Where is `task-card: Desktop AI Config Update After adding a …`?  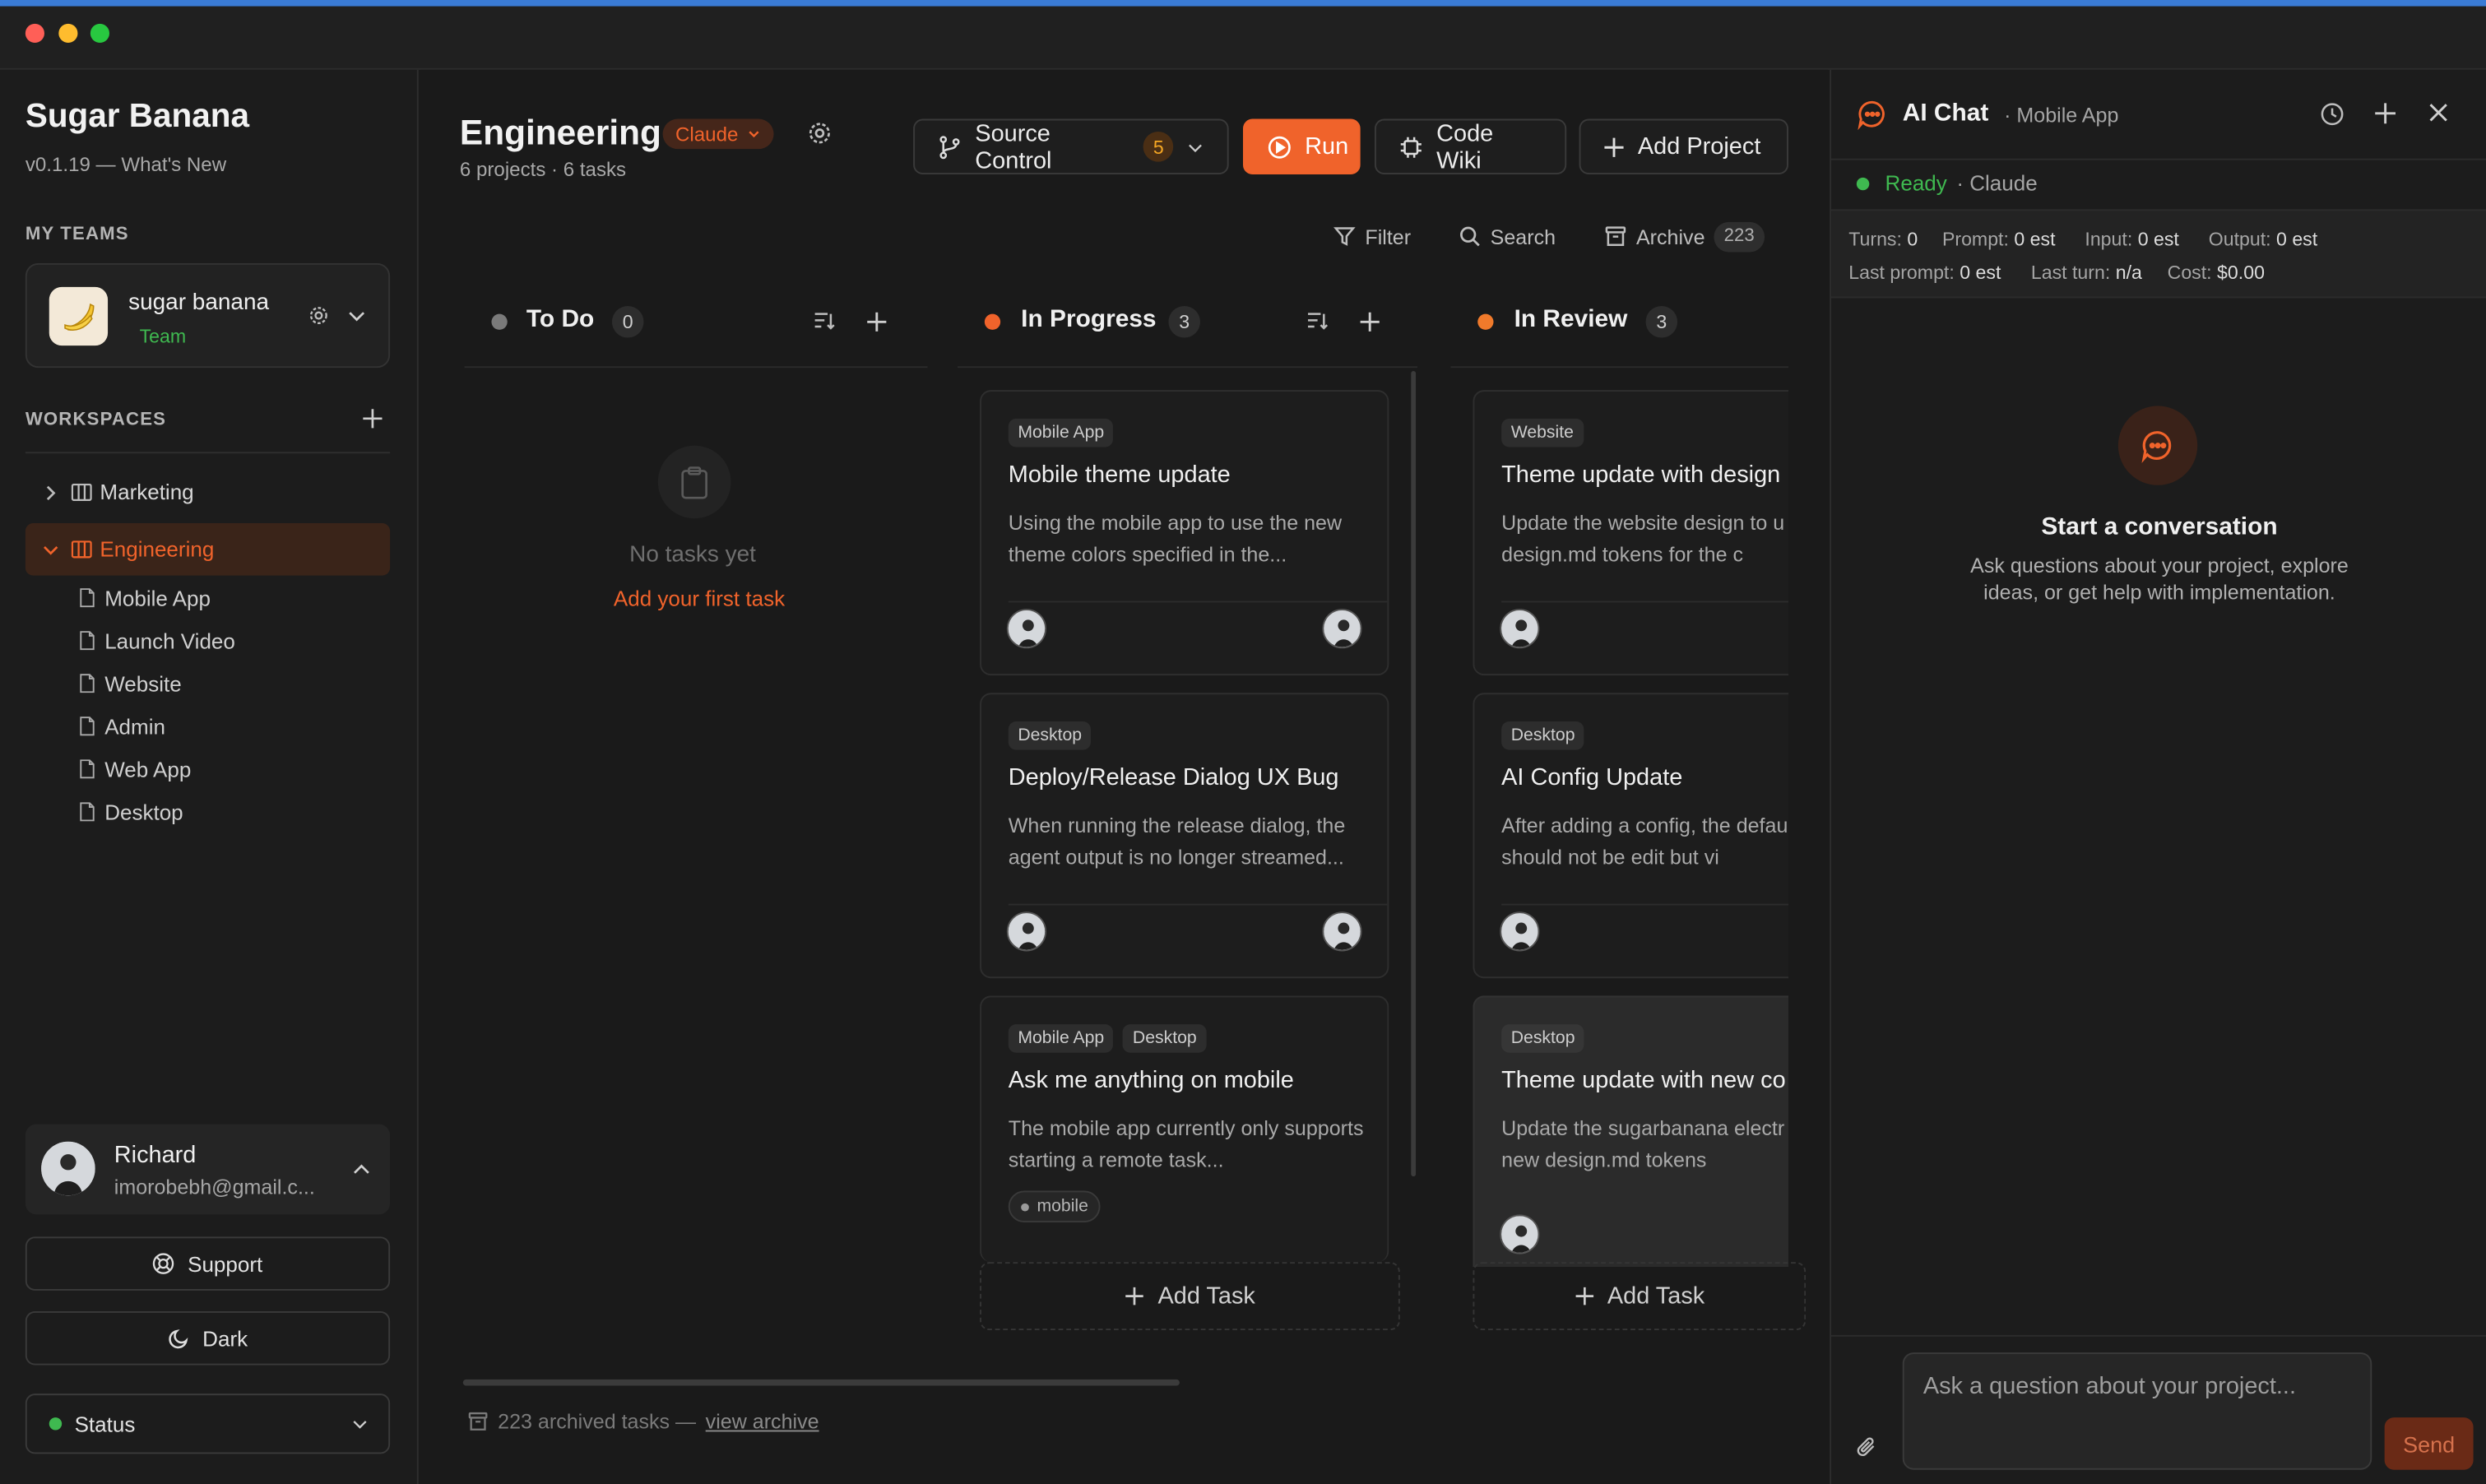 task-card: Desktop AI Config Update After adding a … is located at coordinates (1630, 836).